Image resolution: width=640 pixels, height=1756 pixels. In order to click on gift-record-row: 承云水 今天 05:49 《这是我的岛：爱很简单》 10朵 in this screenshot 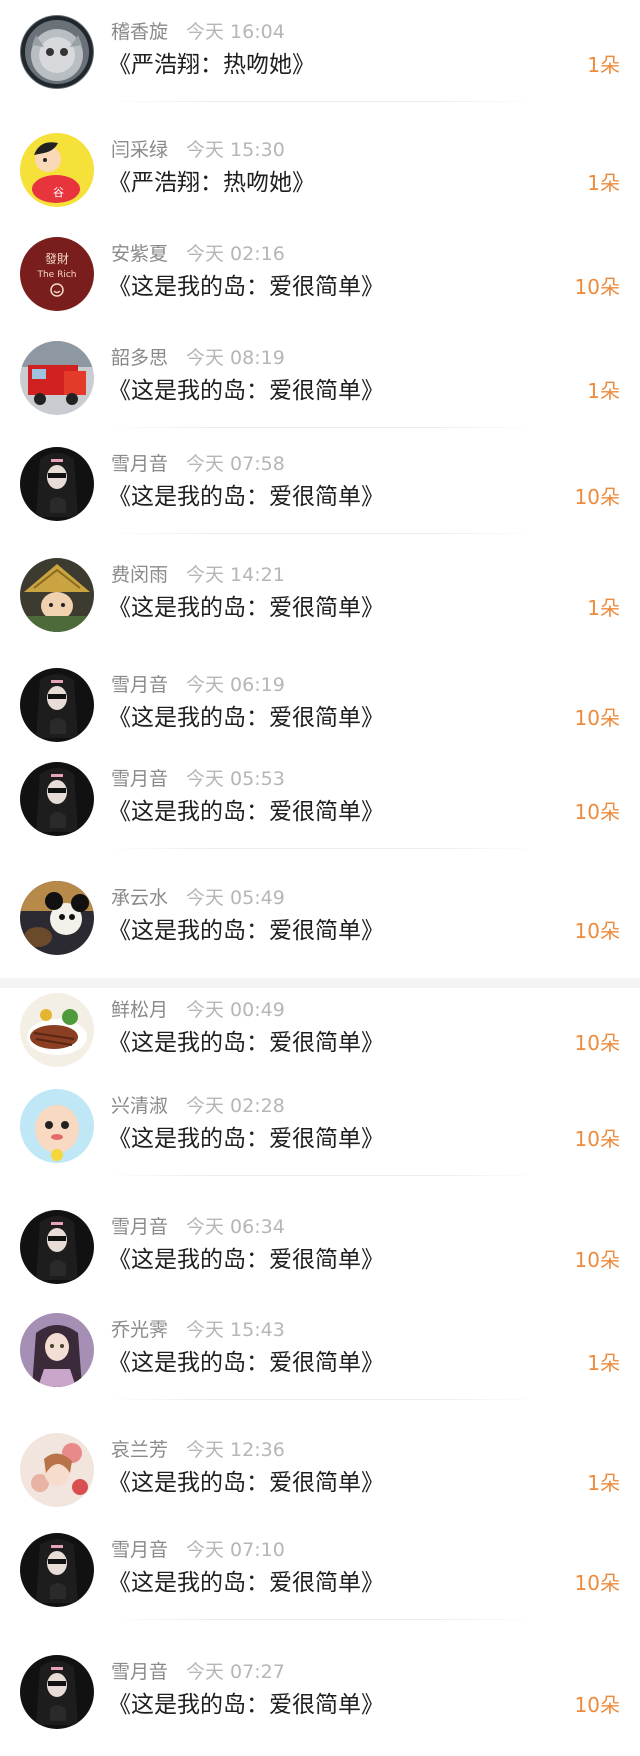, I will do `click(320, 916)`.